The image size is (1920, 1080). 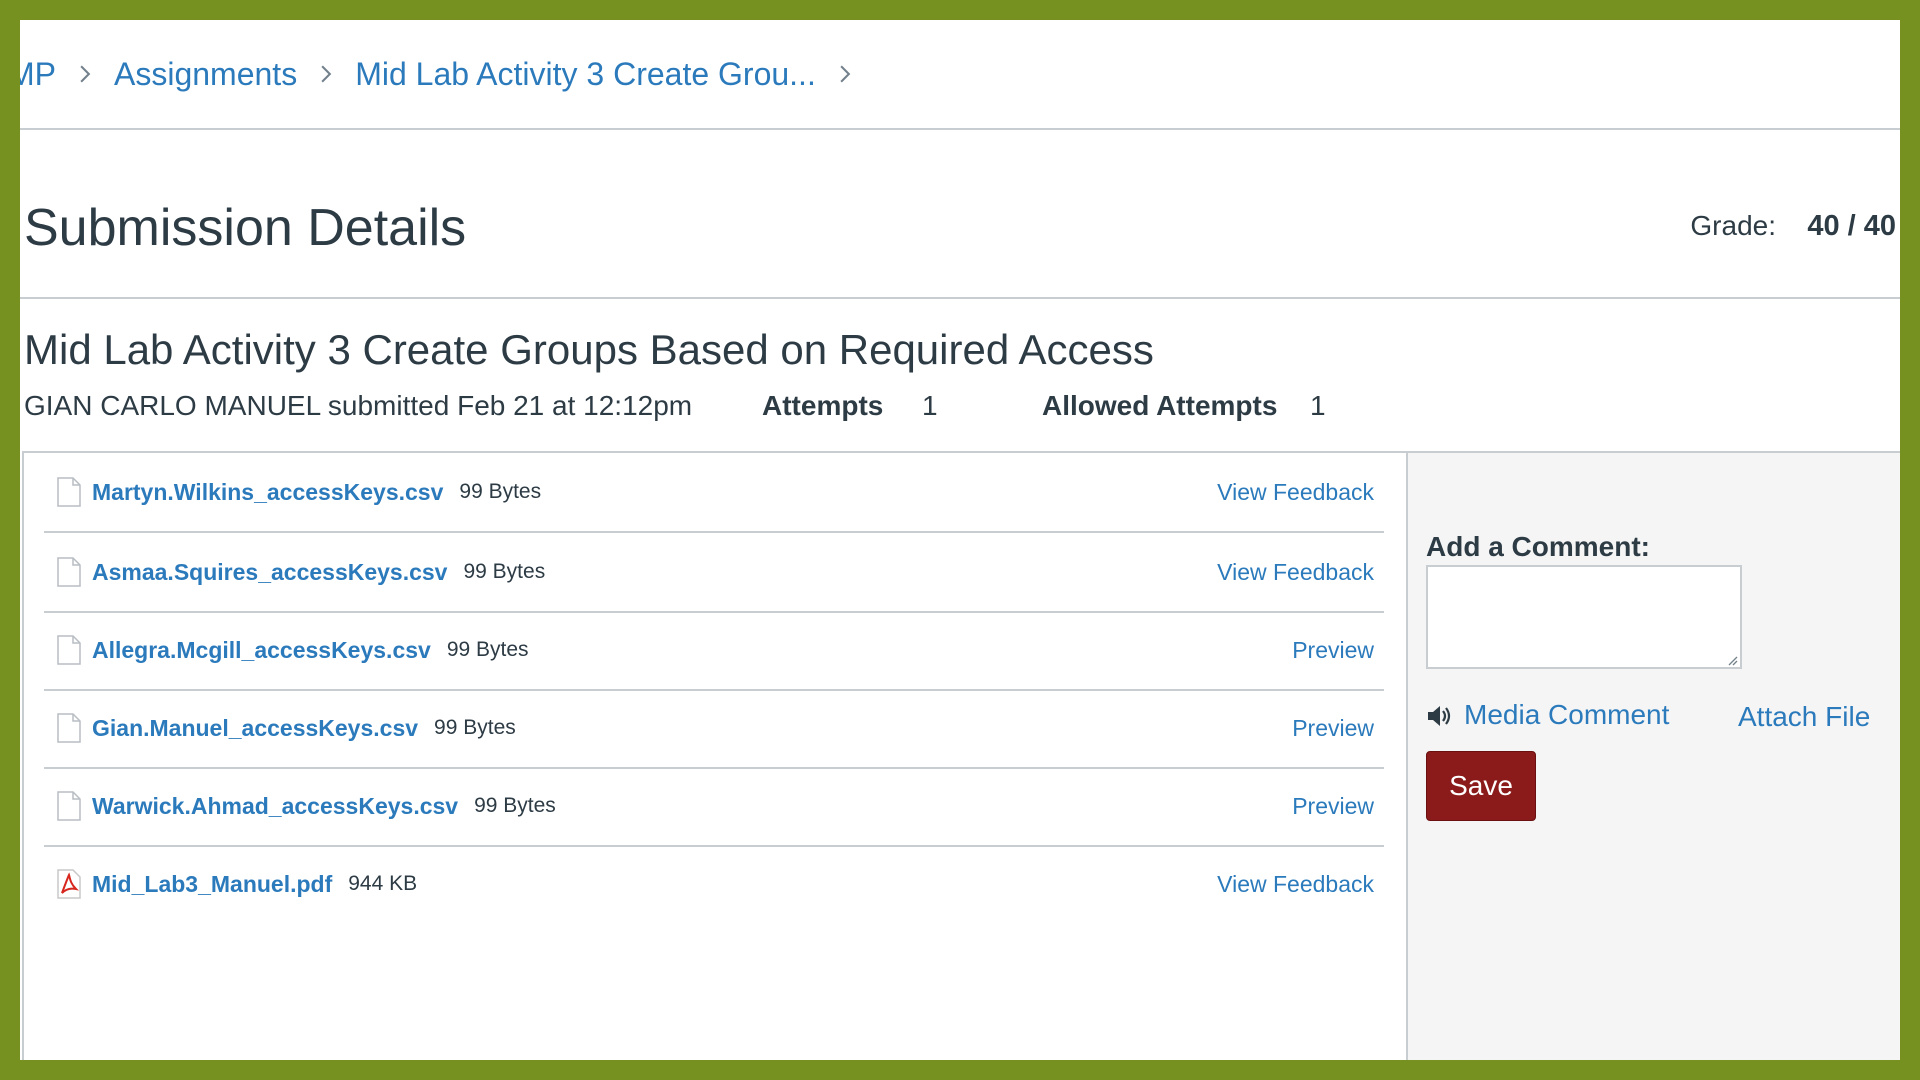 What do you see at coordinates (261, 650) in the screenshot?
I see `file-link: Allegra.Mcgill_accessKeys.csv` at bounding box center [261, 650].